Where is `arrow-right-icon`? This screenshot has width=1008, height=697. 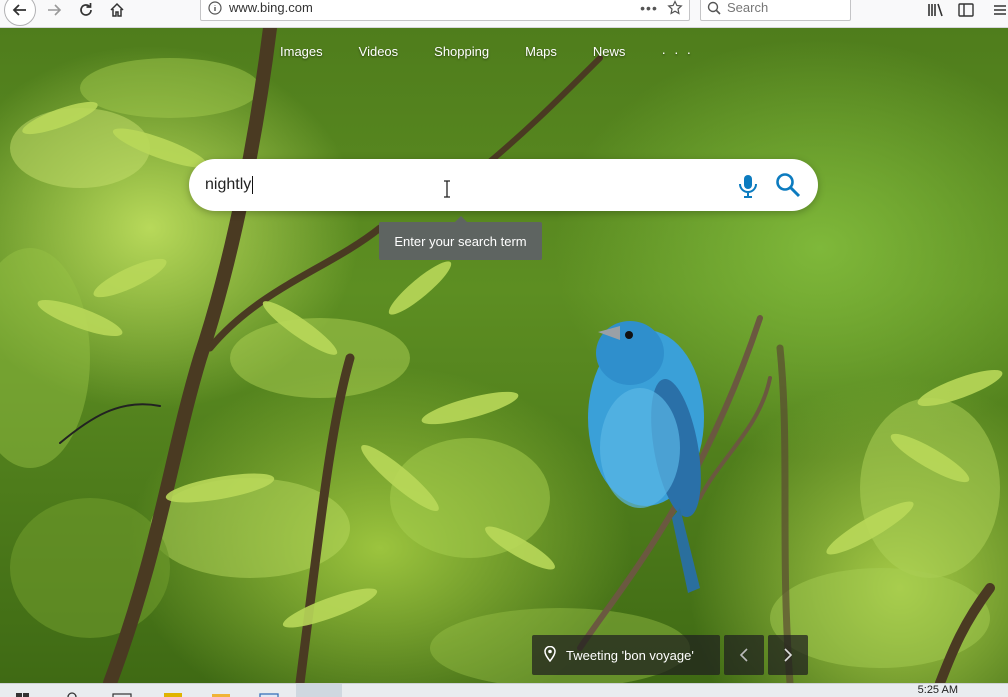
arrow-right-icon is located at coordinates (55, 10).